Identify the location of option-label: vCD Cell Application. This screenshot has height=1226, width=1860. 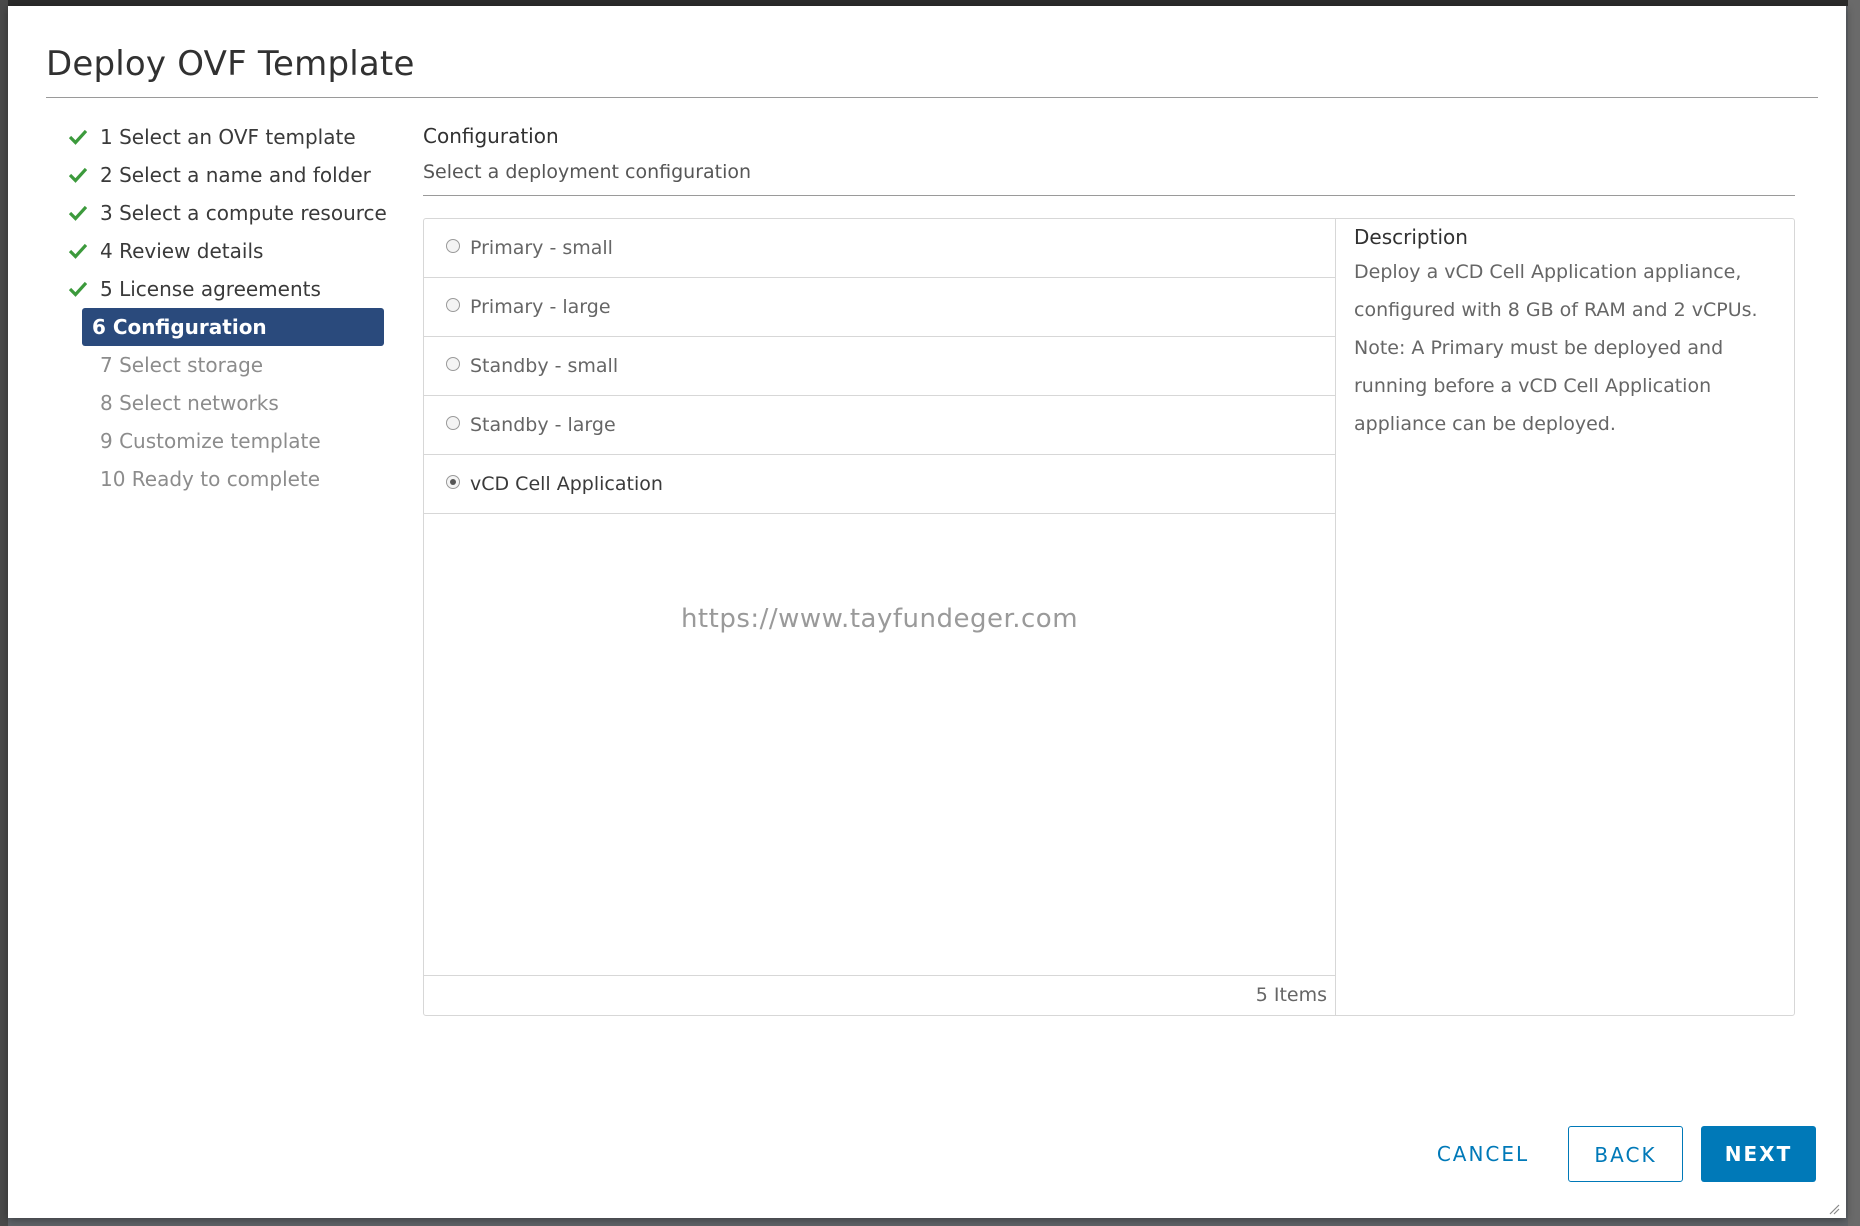
(566, 484).